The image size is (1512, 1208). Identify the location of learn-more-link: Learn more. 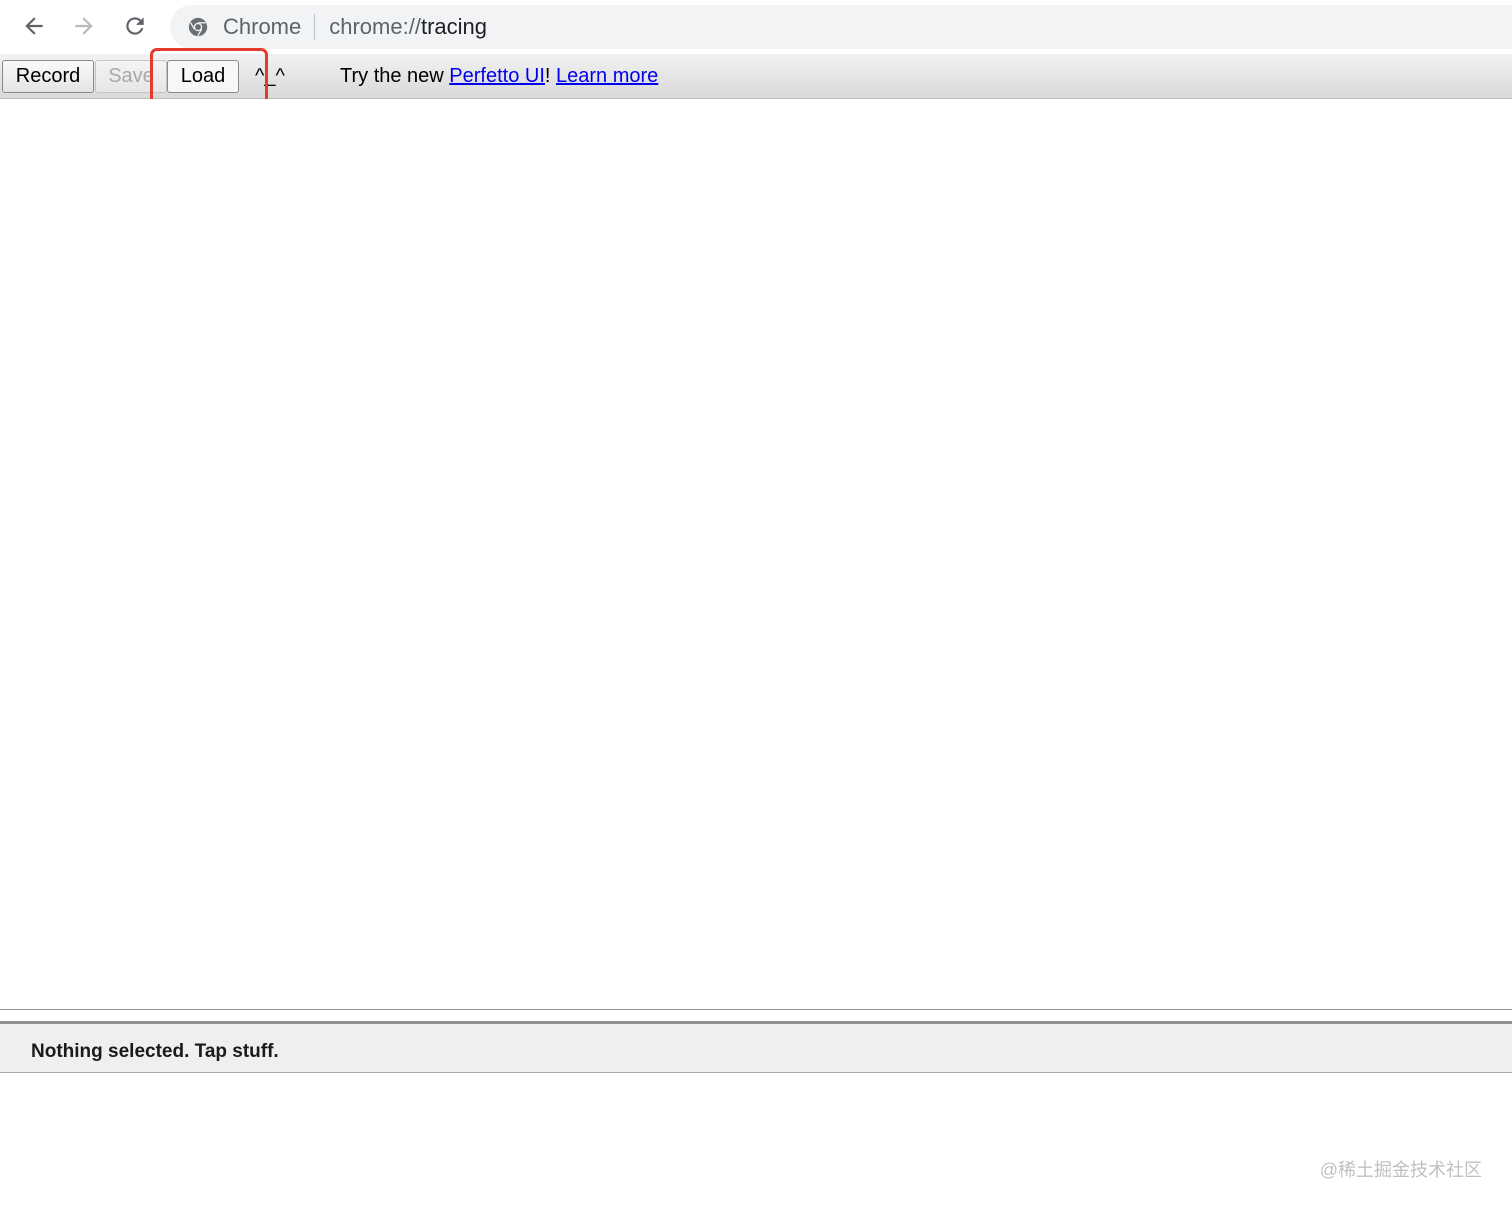
(607, 76).